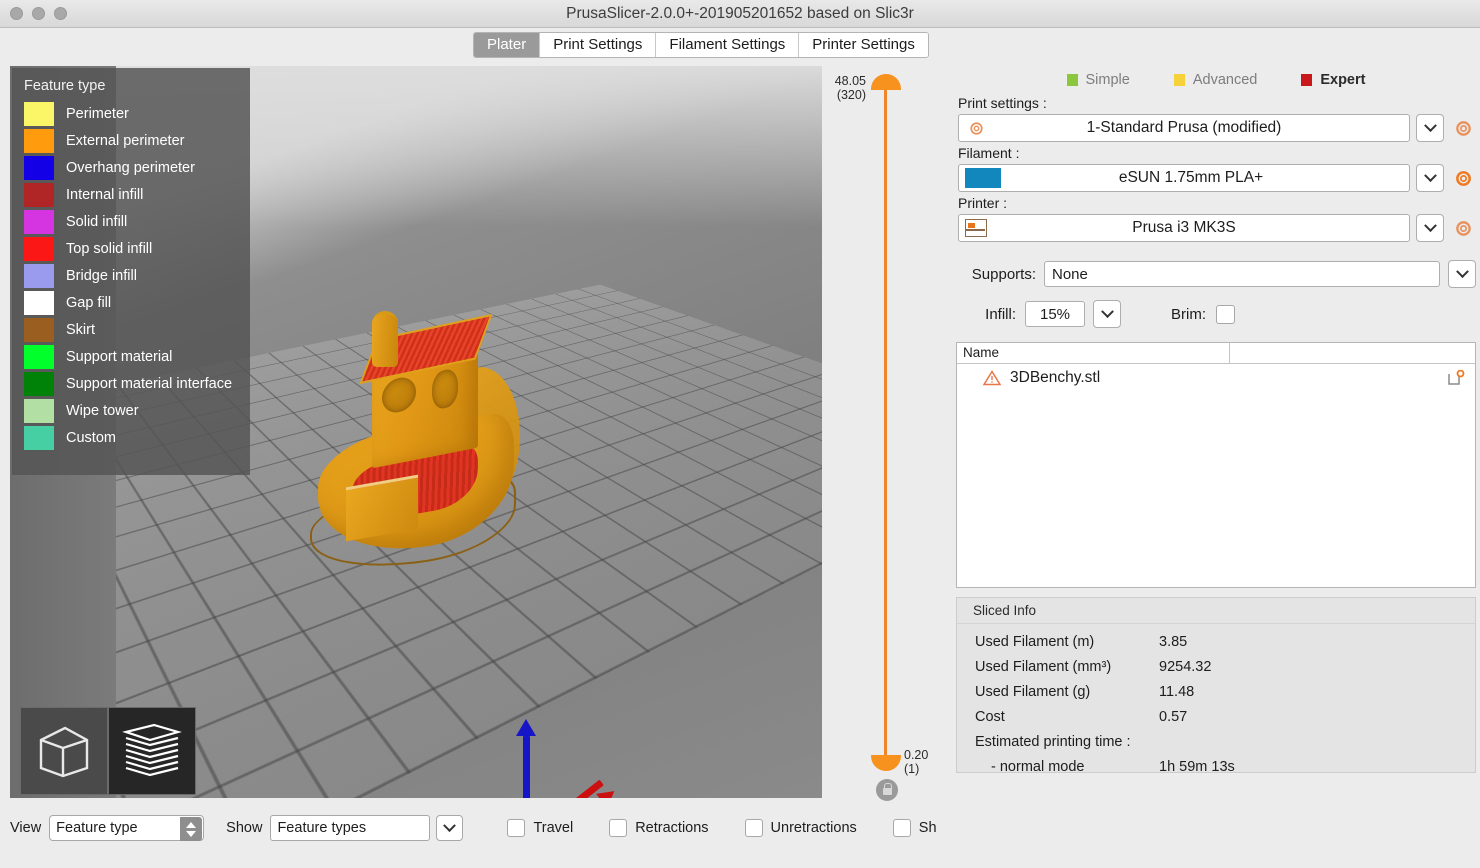  Describe the element at coordinates (385, 339) in the screenshot. I see `model-chimney` at that location.